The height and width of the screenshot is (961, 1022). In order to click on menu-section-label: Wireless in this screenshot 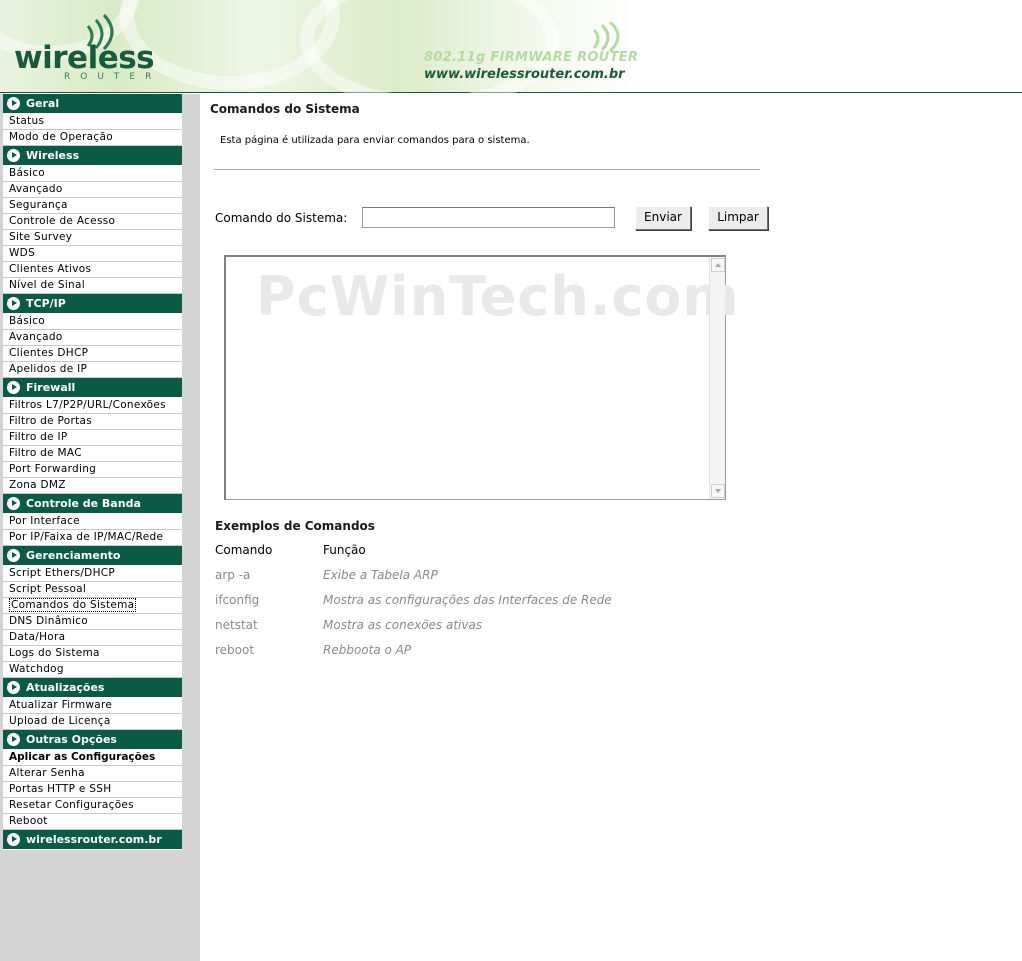, I will do `click(53, 155)`.